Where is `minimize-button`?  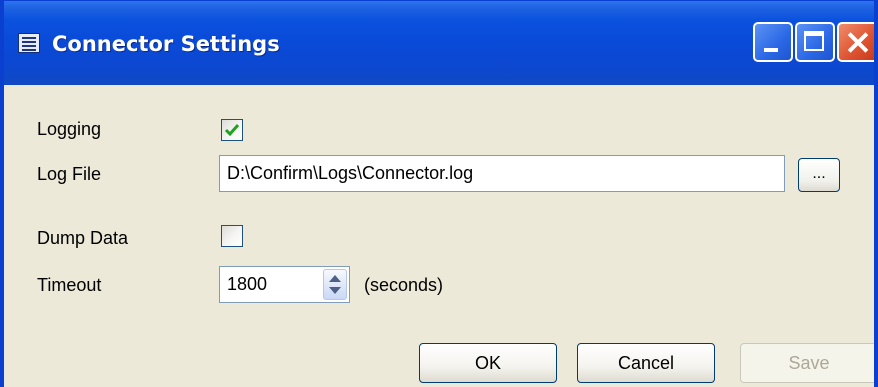 minimize-button is located at coordinates (773, 42).